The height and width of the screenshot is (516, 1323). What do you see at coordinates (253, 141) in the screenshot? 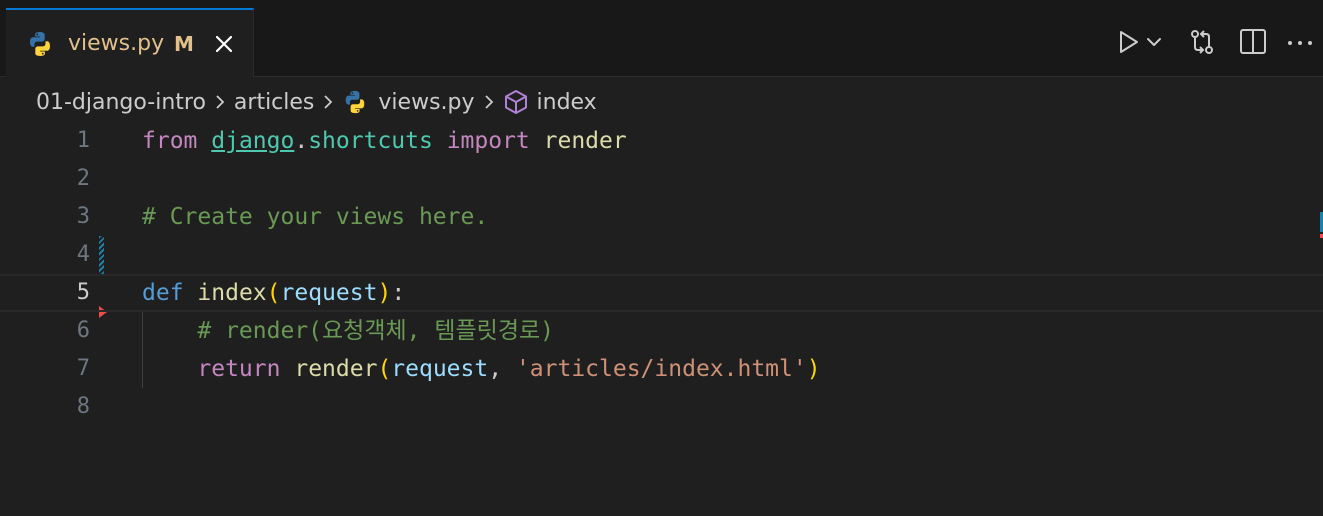
I see `code-token: django` at bounding box center [253, 141].